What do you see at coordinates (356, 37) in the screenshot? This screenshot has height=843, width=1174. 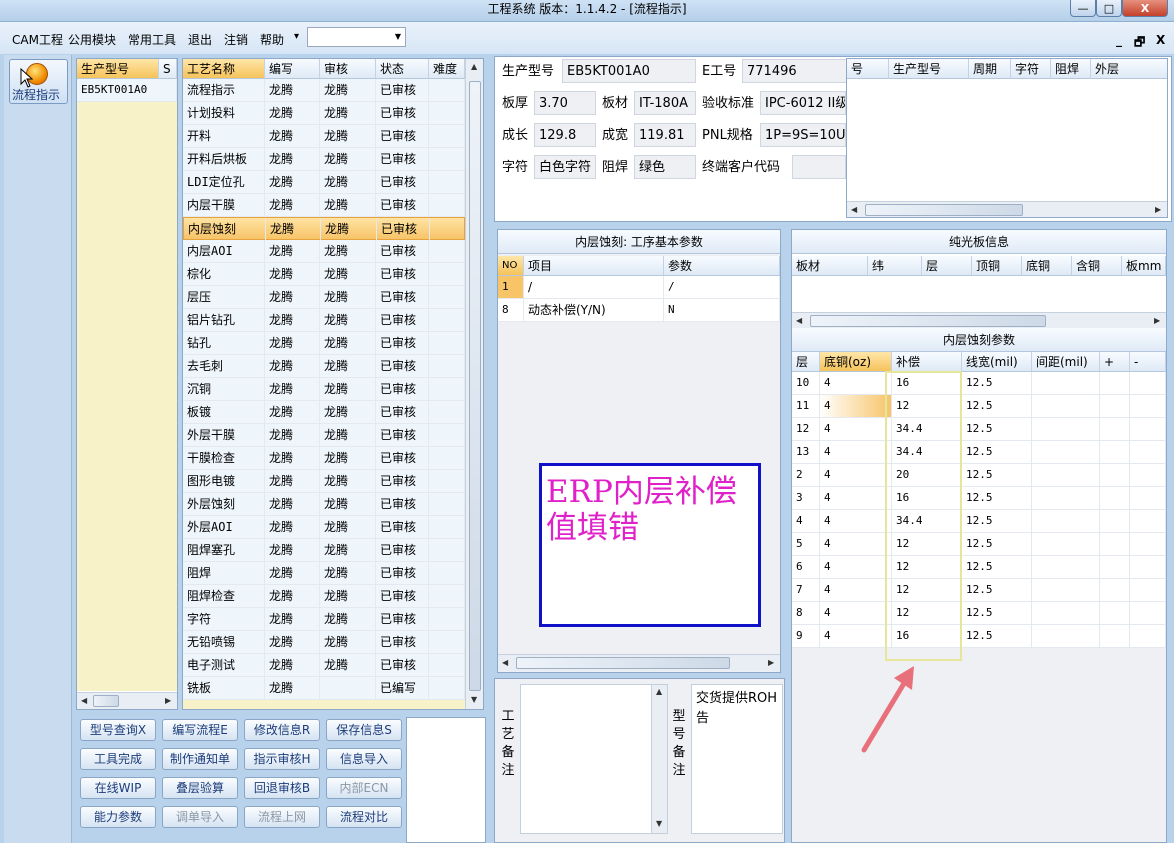 I see `toolbar-combo: ▼` at bounding box center [356, 37].